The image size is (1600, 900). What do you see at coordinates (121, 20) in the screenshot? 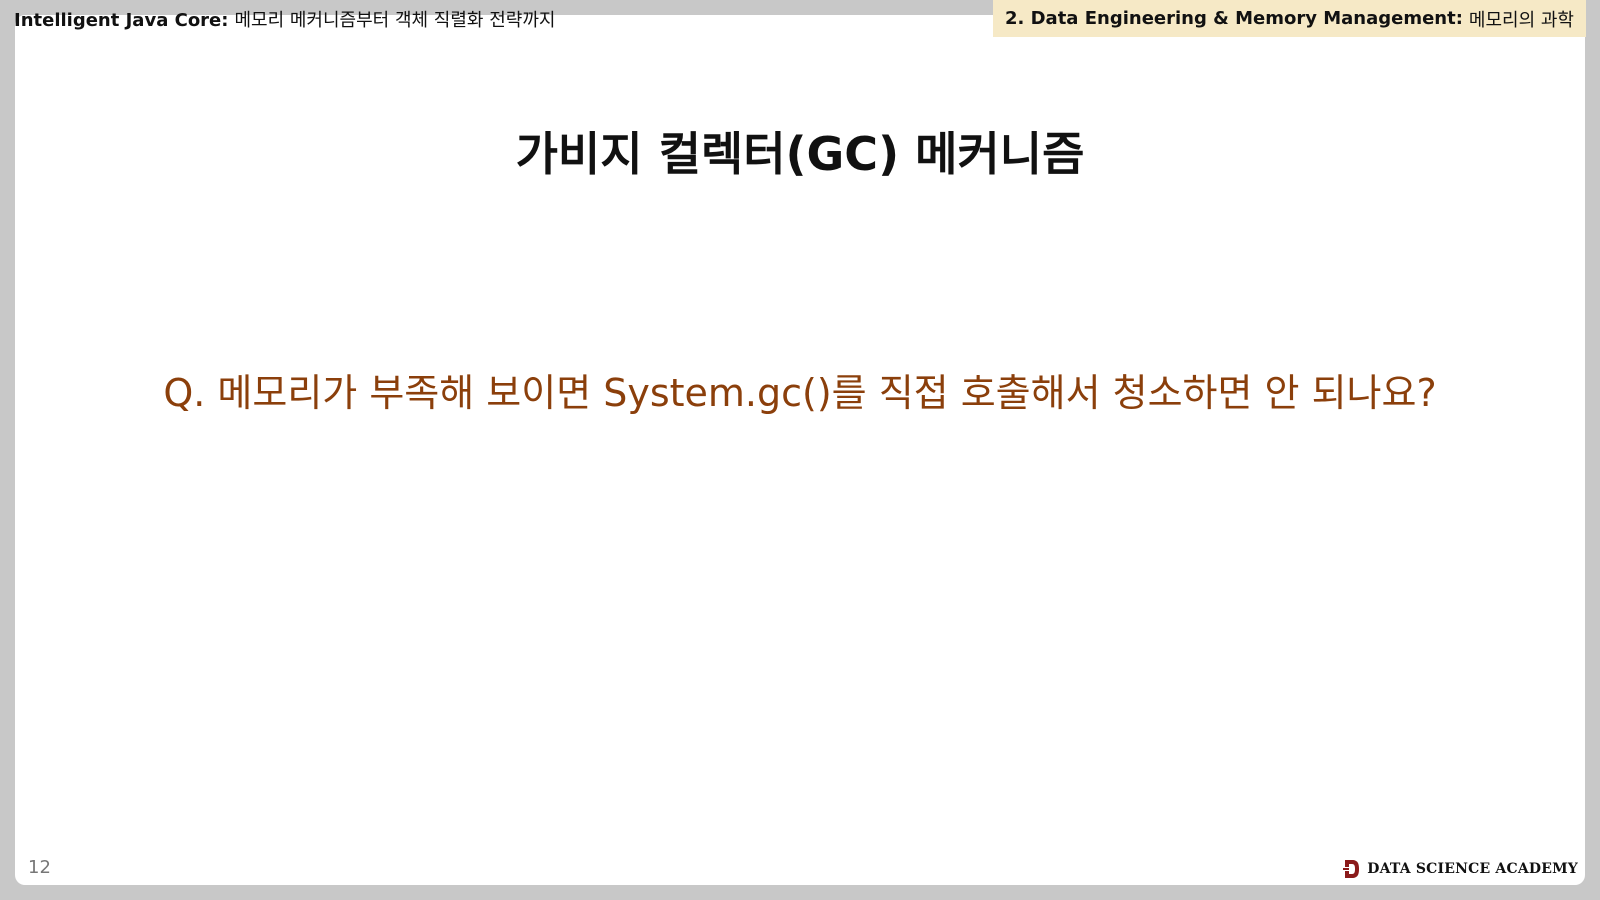
I see `course-title: Intelligent Java Core:` at bounding box center [121, 20].